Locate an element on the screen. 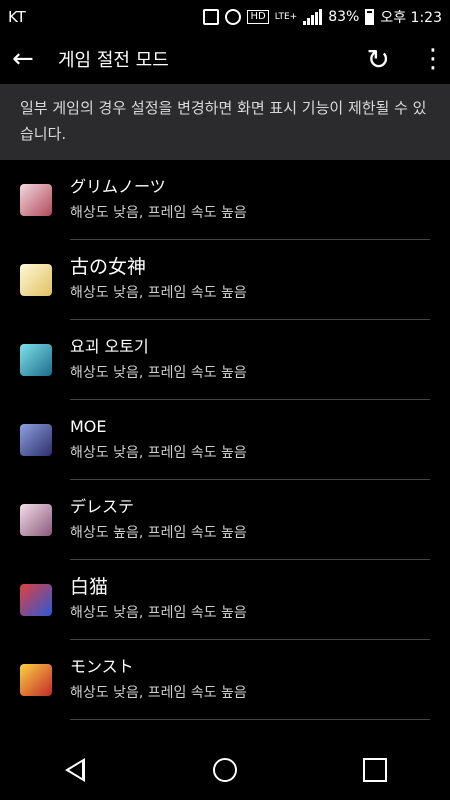  game-item: MOE 해상도 낮음, 프레임 속도 높음 is located at coordinates (225, 440).